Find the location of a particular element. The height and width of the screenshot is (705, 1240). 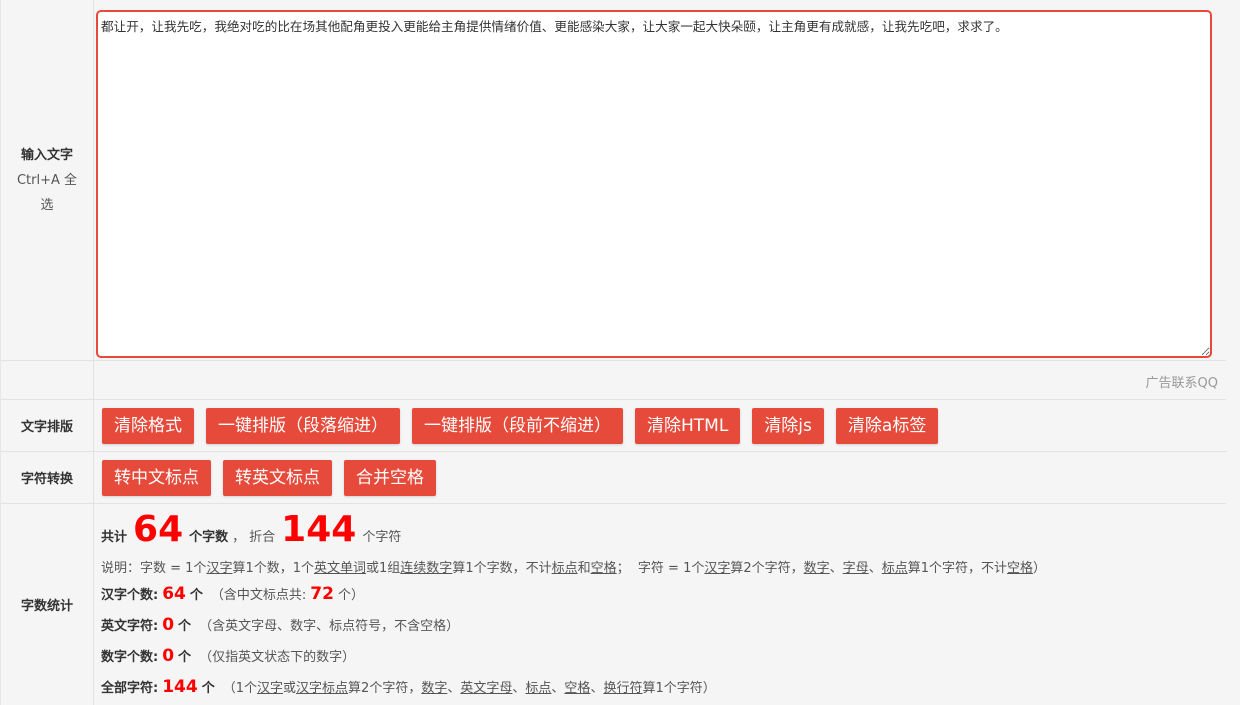

typeset-label-cell: 文字排版 is located at coordinates (47, 425).